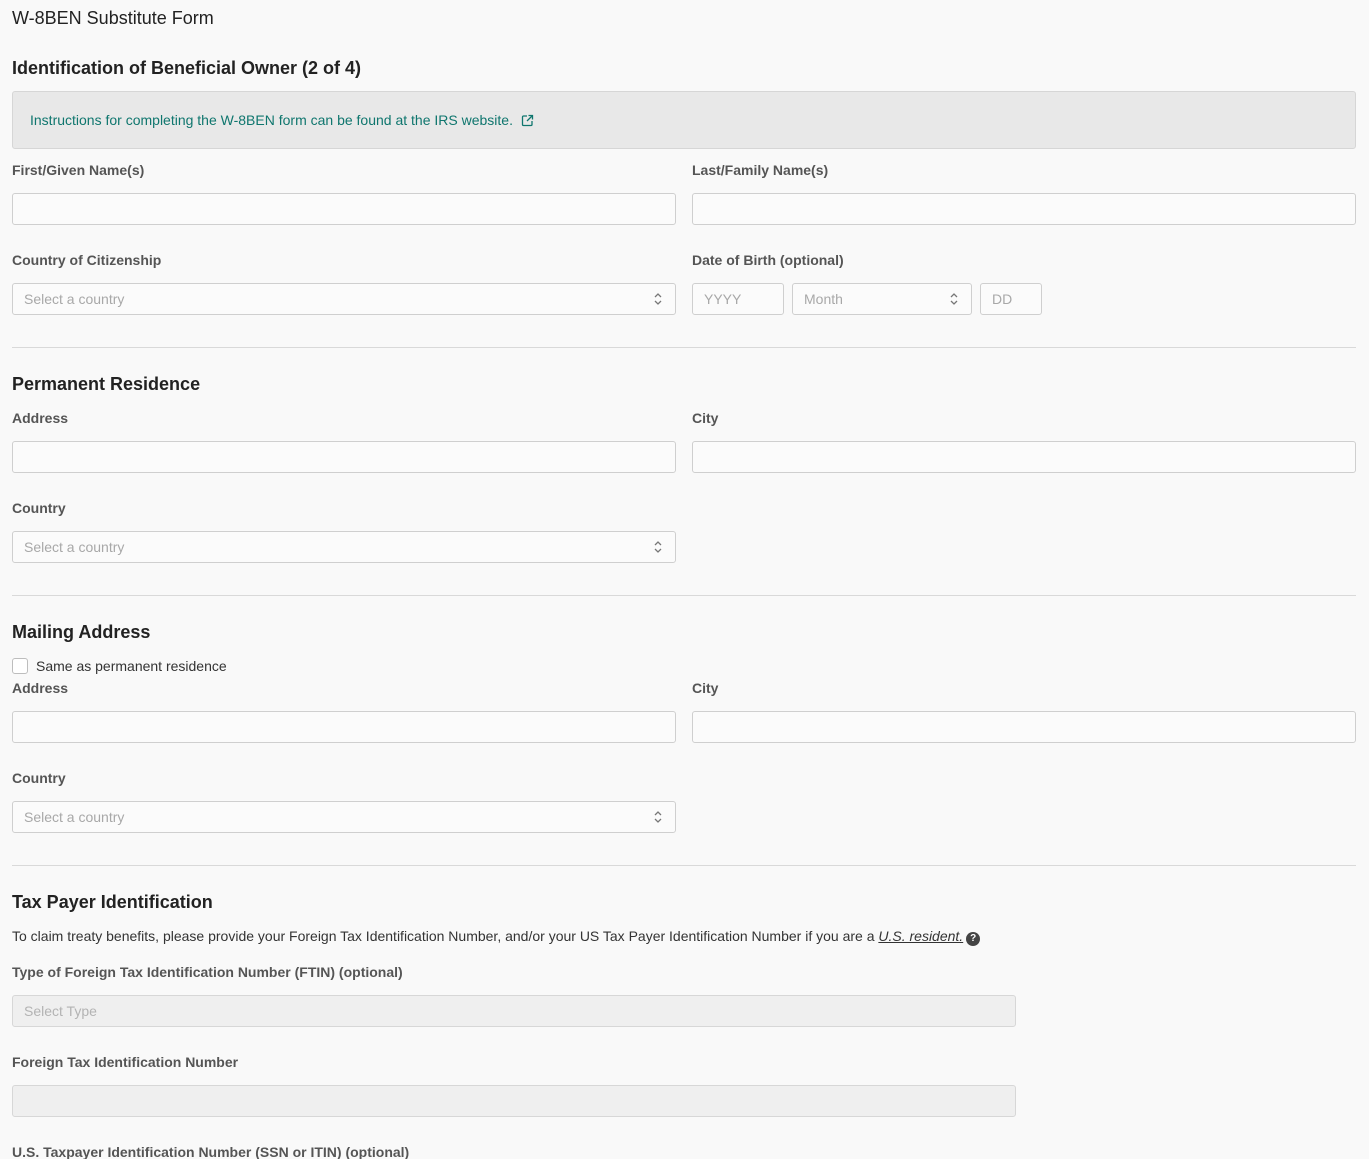  Describe the element at coordinates (723, 299) in the screenshot. I see `dob-year-placeholder: YYYY` at that location.